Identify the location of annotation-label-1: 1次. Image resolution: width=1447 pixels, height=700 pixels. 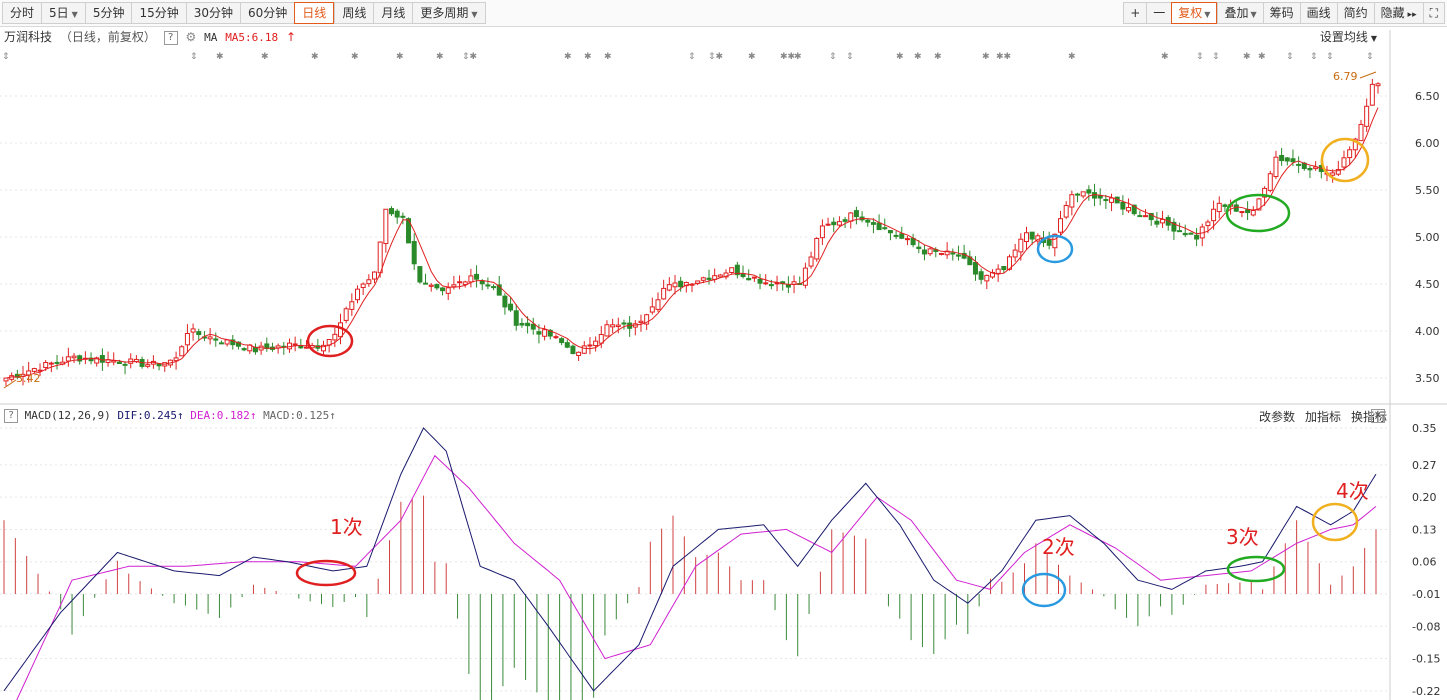
(346, 527).